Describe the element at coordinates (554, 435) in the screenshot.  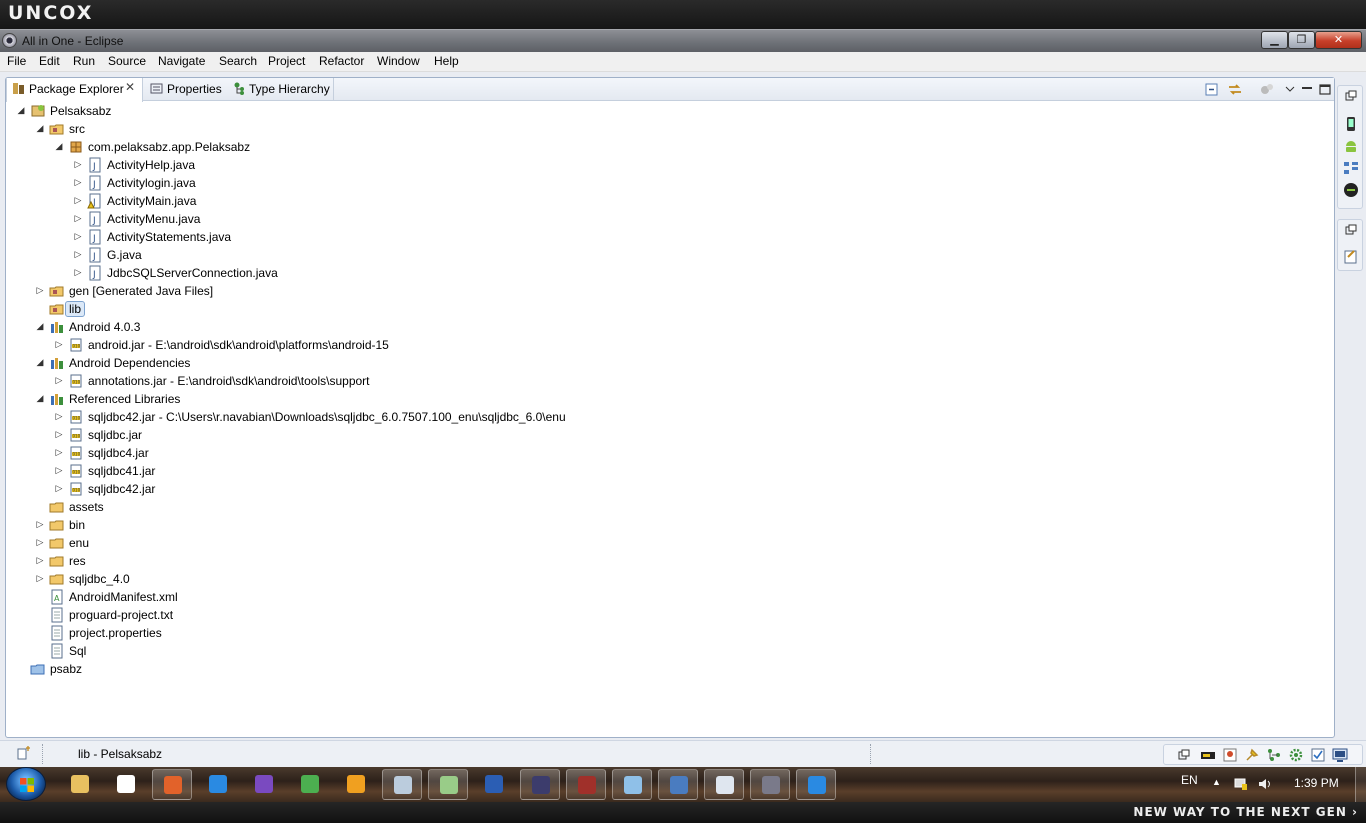
I see `tree-item: ▷ 010 sqljdbc.jar` at that location.